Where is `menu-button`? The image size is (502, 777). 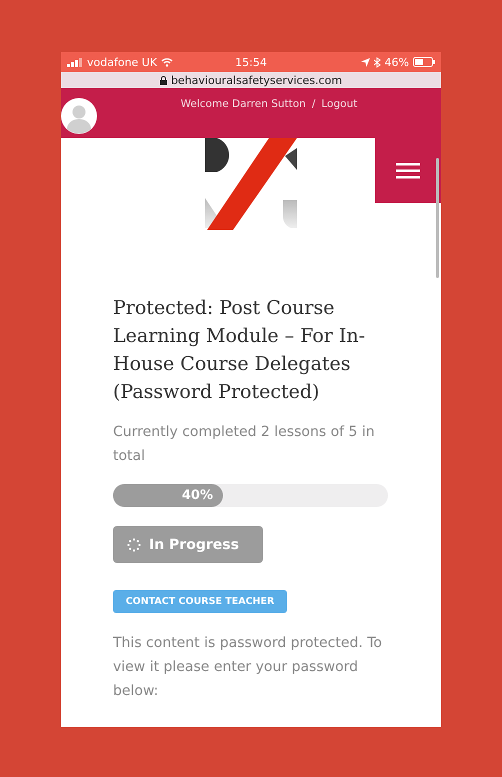 menu-button is located at coordinates (408, 170).